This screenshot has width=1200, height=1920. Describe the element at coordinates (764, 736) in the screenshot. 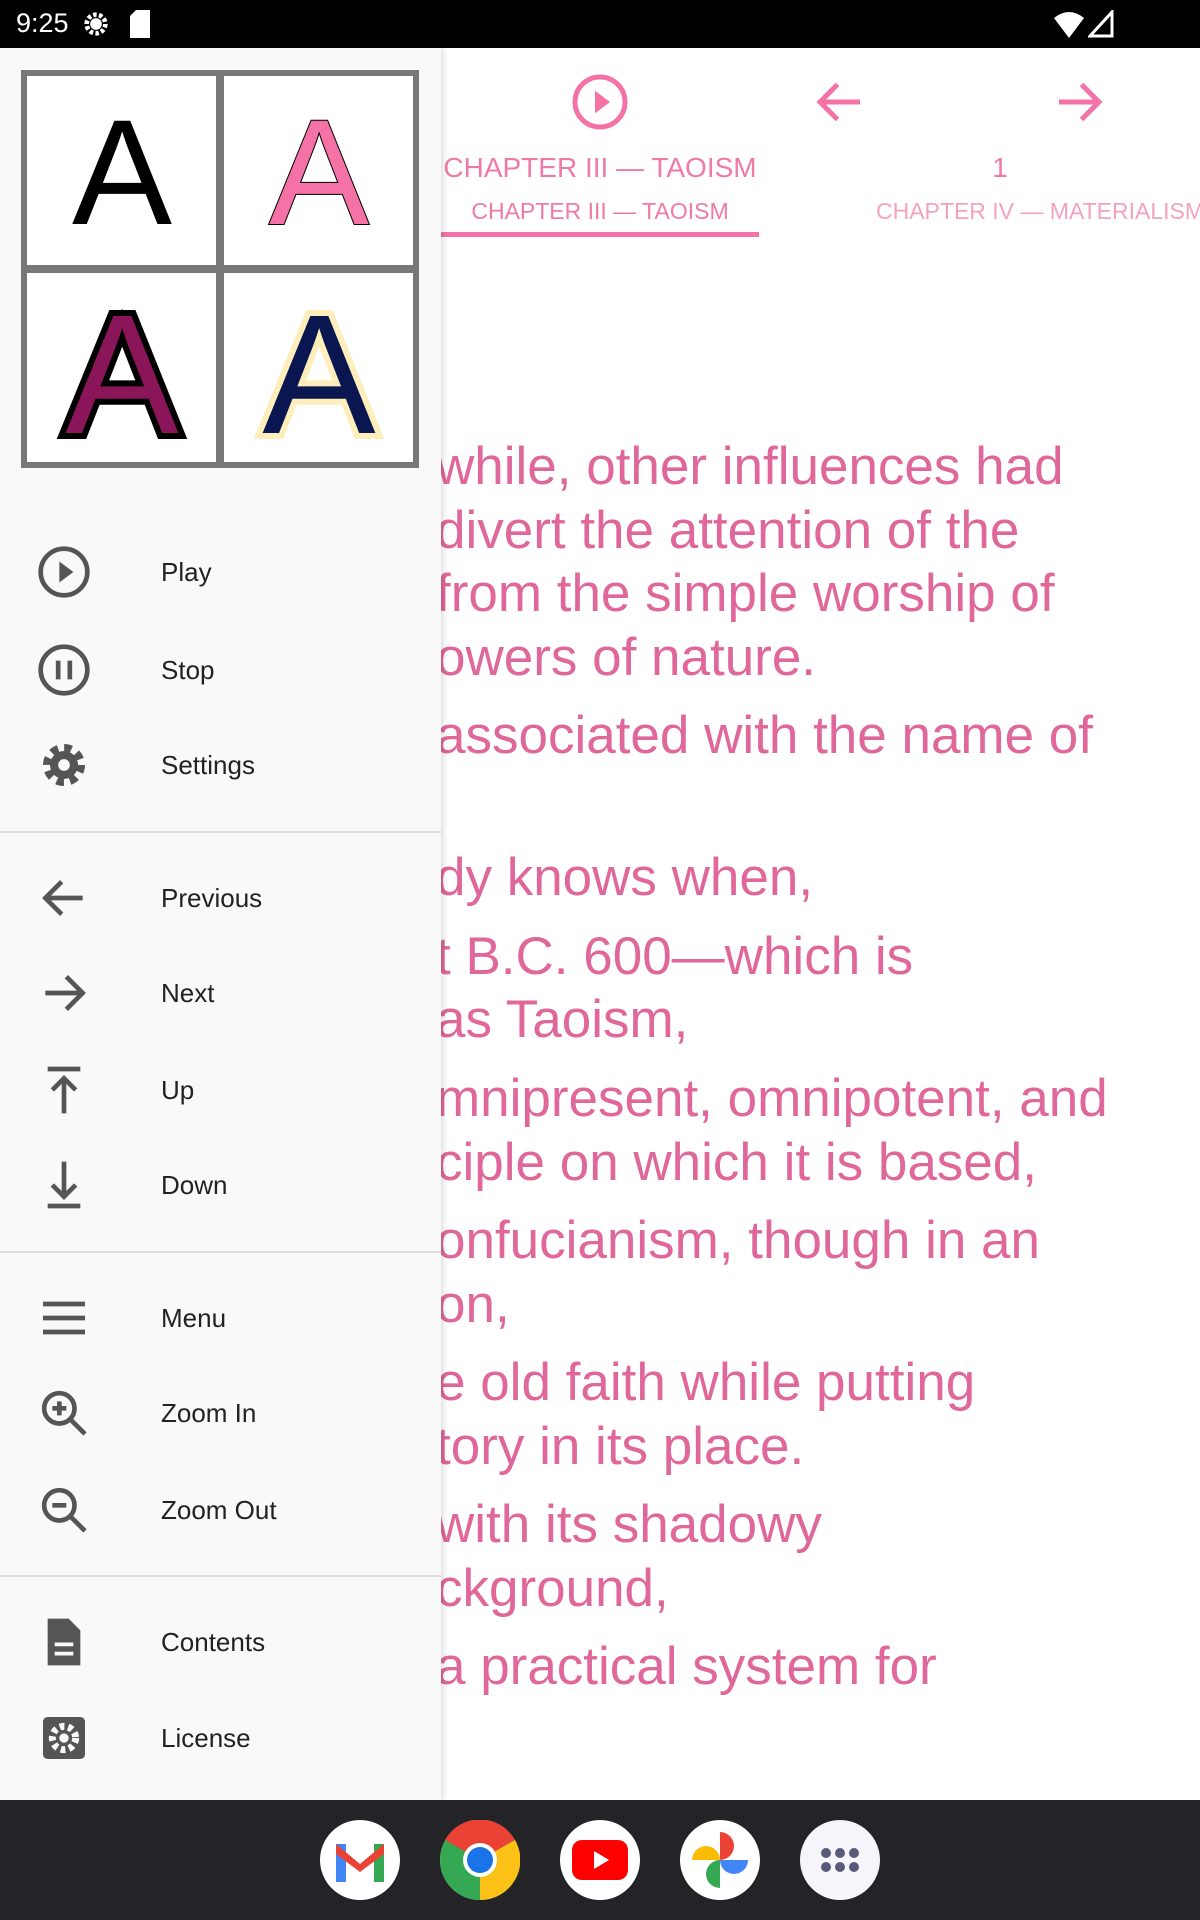

I see `text-line: associated with the name of` at that location.